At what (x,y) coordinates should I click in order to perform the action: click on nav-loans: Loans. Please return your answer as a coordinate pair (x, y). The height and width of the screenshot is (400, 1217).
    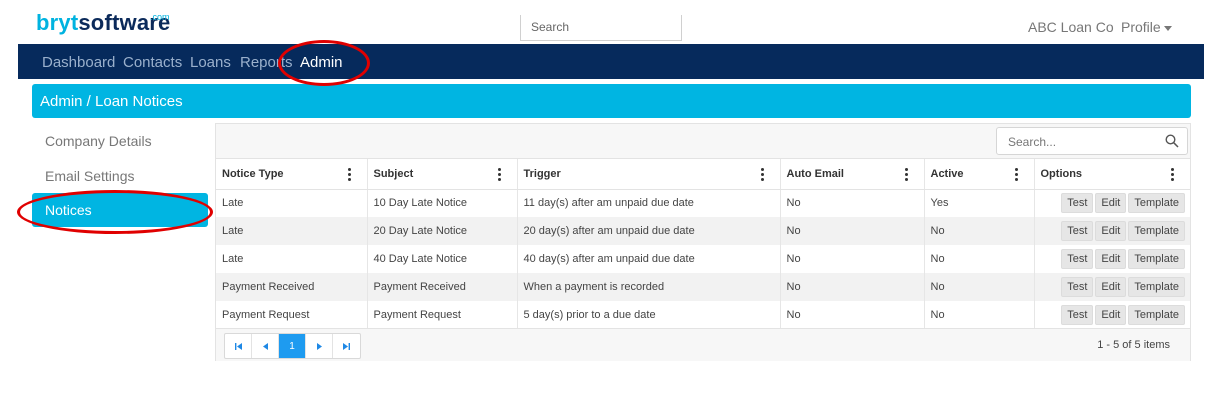
    Looking at the image, I should click on (210, 62).